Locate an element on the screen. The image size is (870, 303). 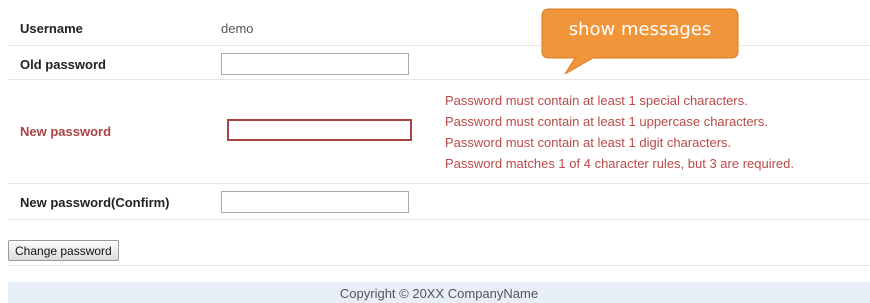
old-password-row: Old password is located at coordinates (439, 63).